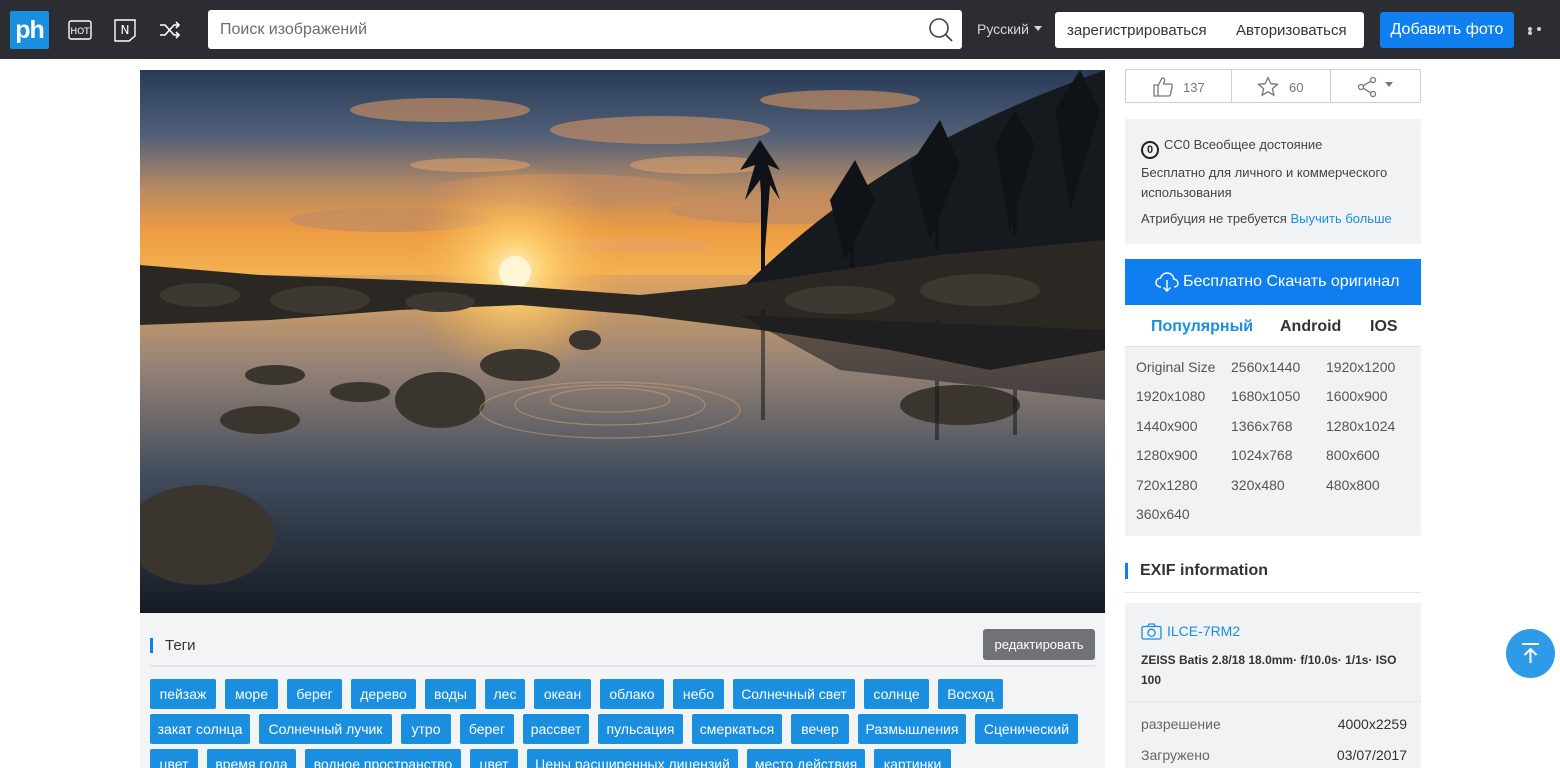  Describe the element at coordinates (1204, 631) in the screenshot. I see `camera-model: ILCE-7RM2` at that location.